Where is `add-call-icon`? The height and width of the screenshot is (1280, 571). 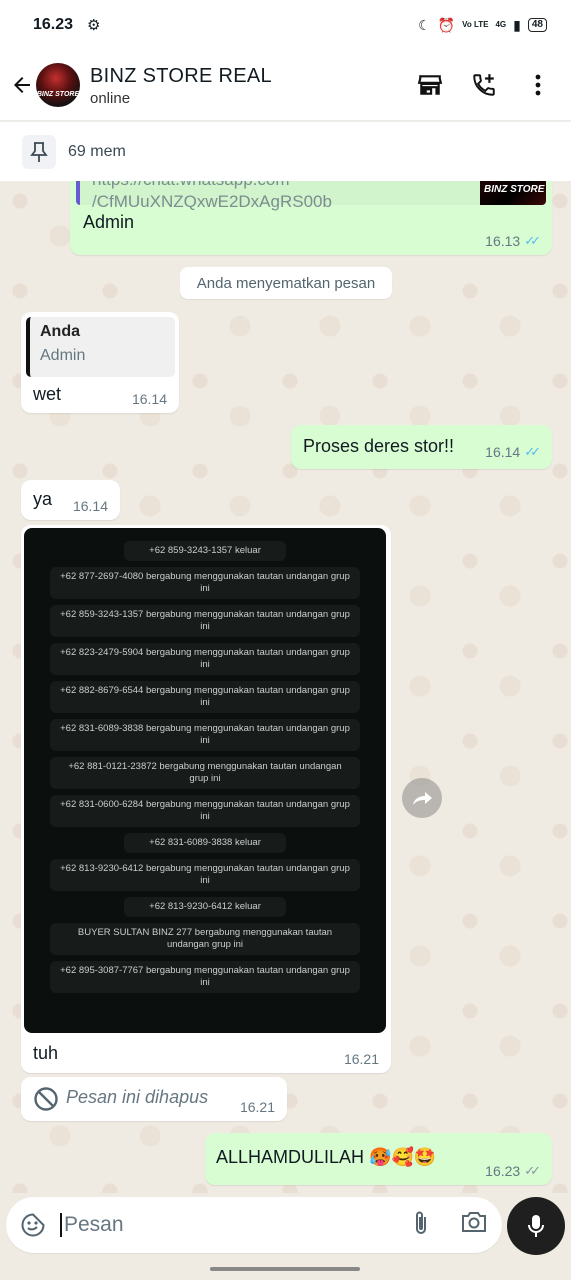 add-call-icon is located at coordinates (484, 85).